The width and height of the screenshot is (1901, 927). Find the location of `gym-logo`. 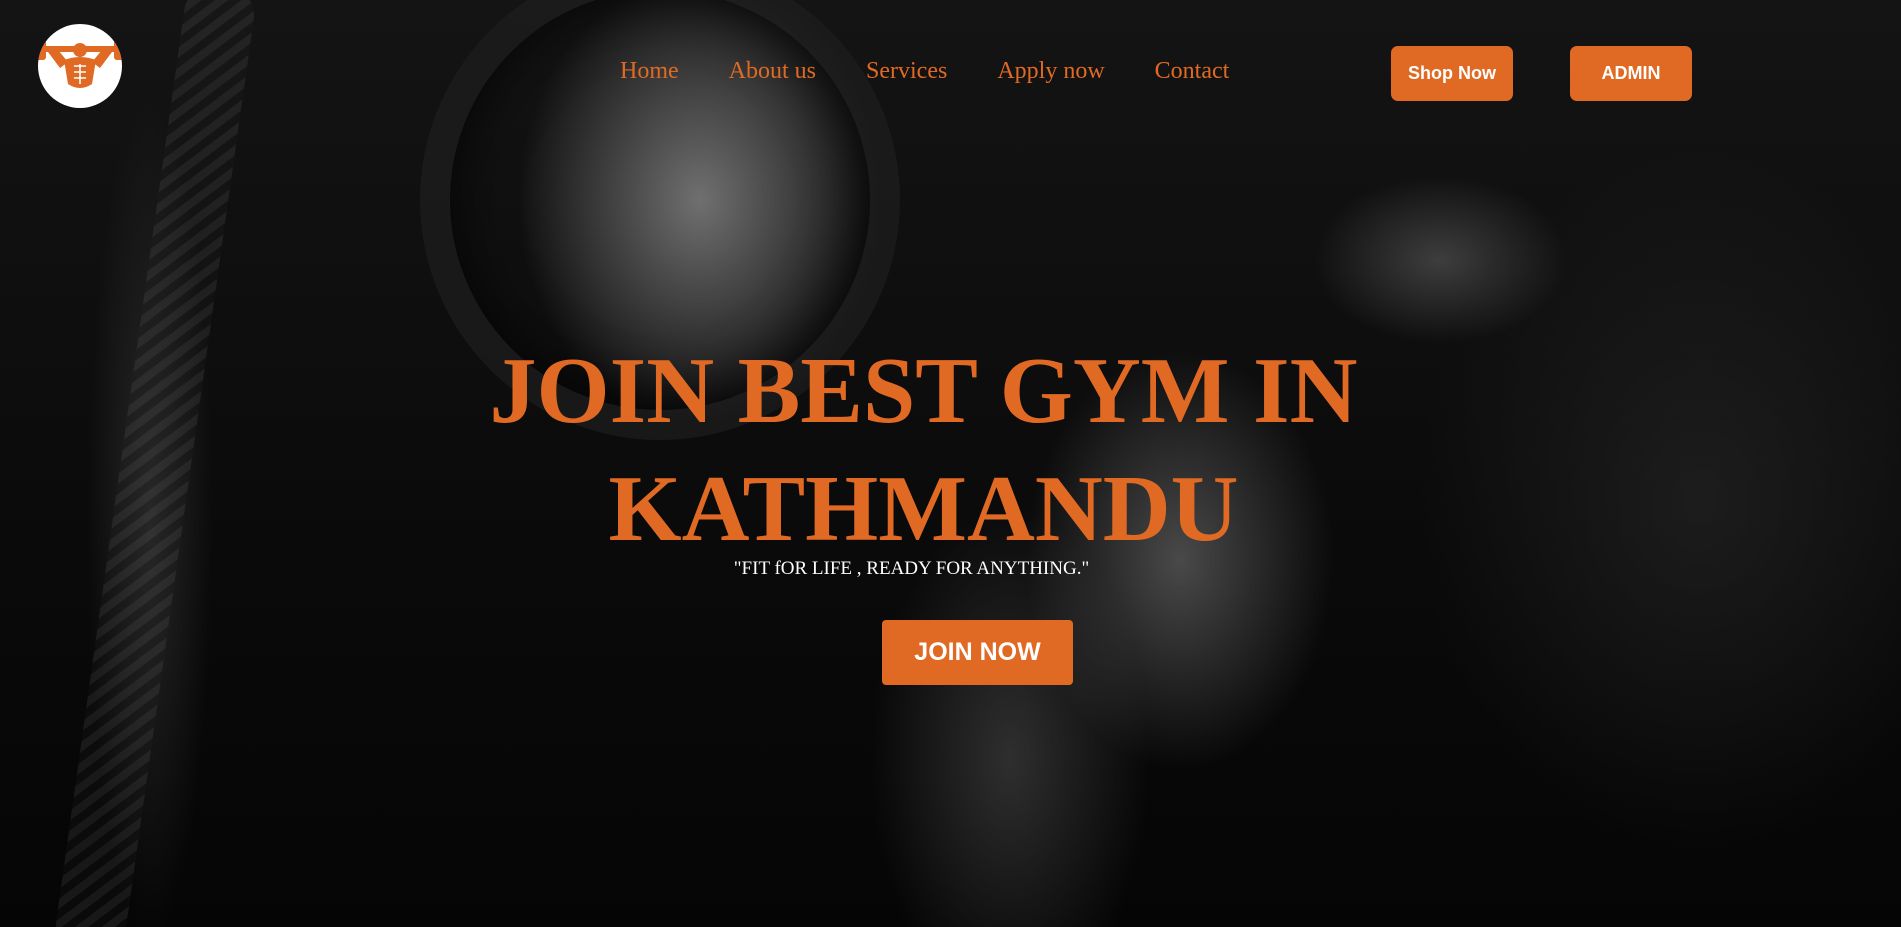

gym-logo is located at coordinates (80, 66).